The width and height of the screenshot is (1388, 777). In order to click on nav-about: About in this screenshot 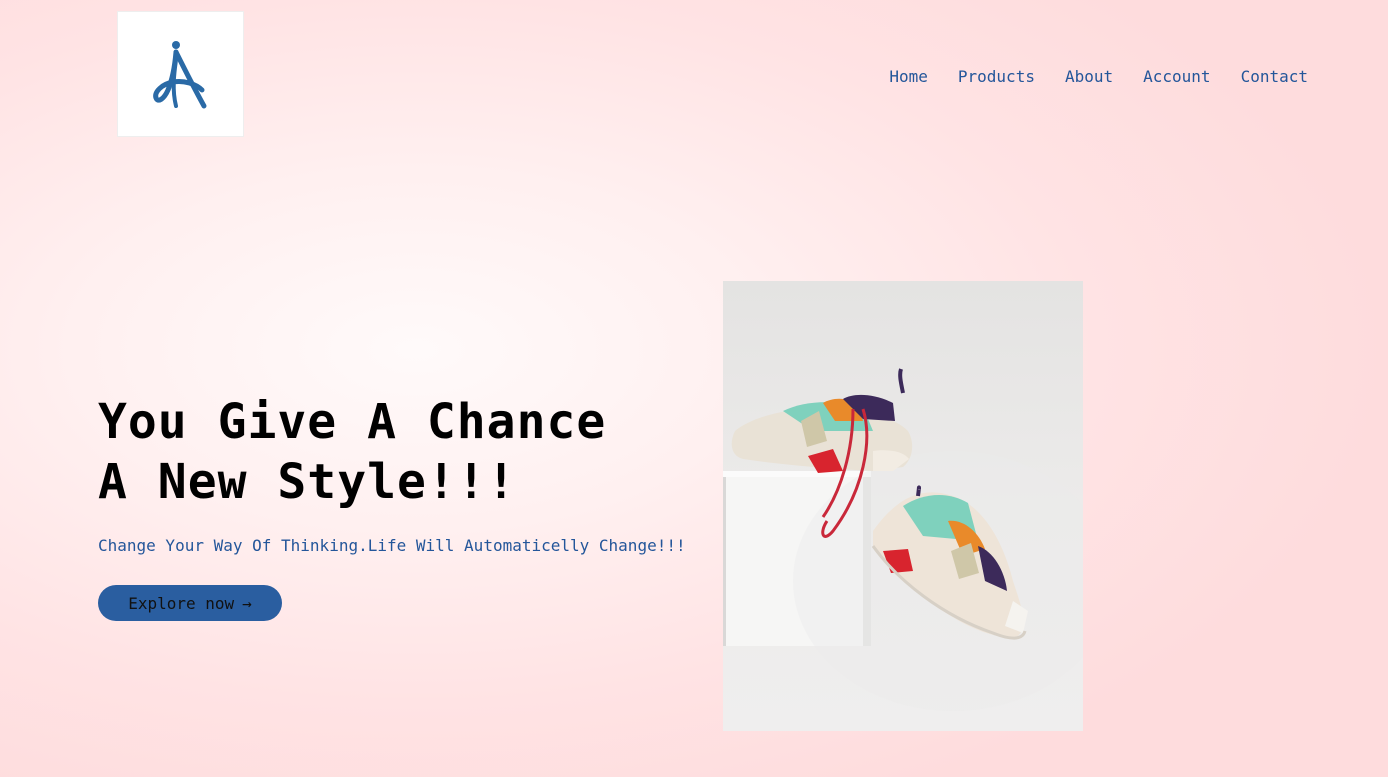, I will do `click(1089, 77)`.